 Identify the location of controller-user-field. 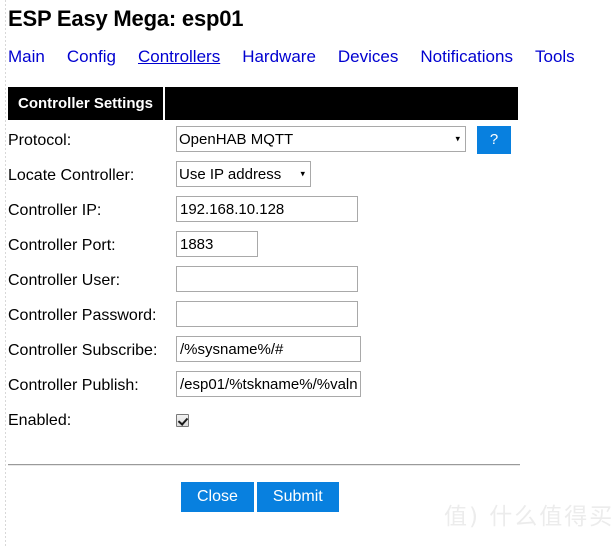
(267, 279).